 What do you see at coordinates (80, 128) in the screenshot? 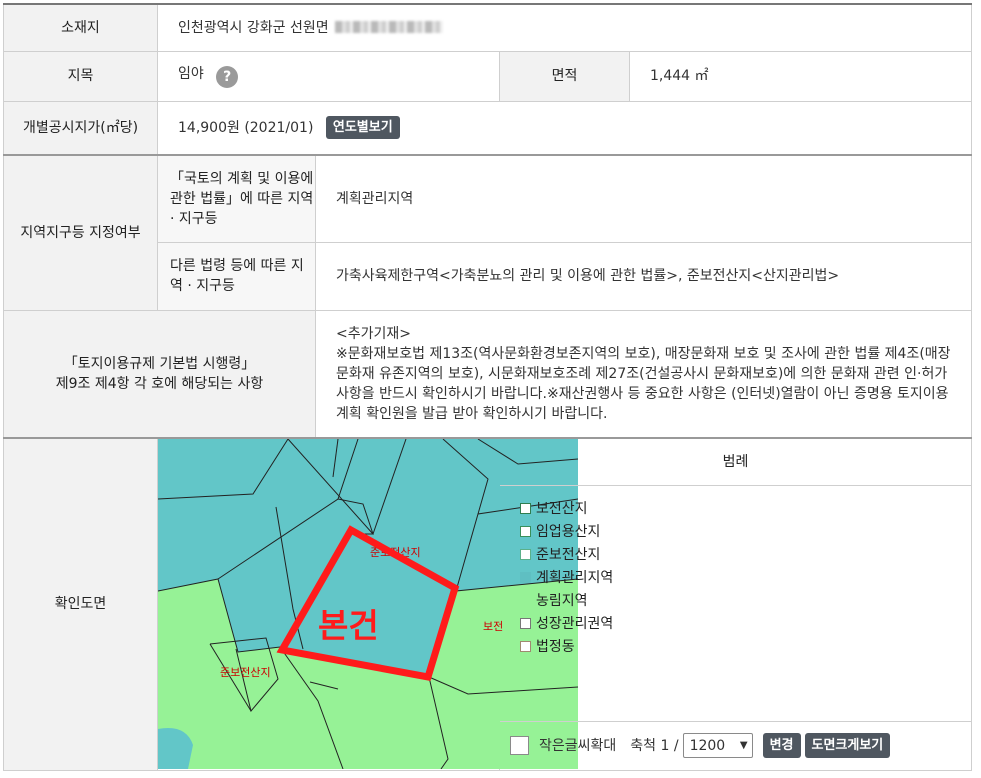
I see `official-price-label: 개별공시지가(㎡당)` at bounding box center [80, 128].